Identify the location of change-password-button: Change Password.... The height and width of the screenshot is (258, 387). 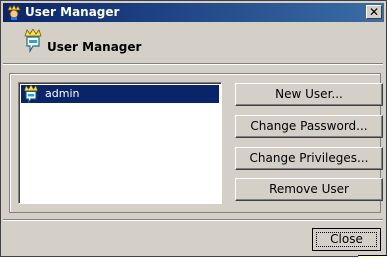
(309, 126).